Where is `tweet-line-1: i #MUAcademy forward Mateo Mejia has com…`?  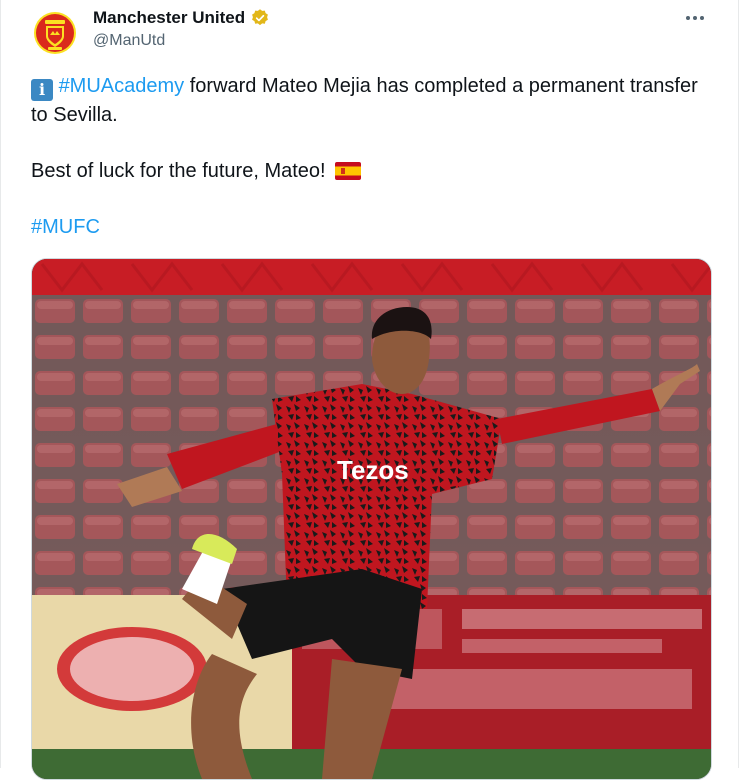 tweet-line-1: i #MUAcademy forward Mateo Mejia has com… is located at coordinates (371, 100).